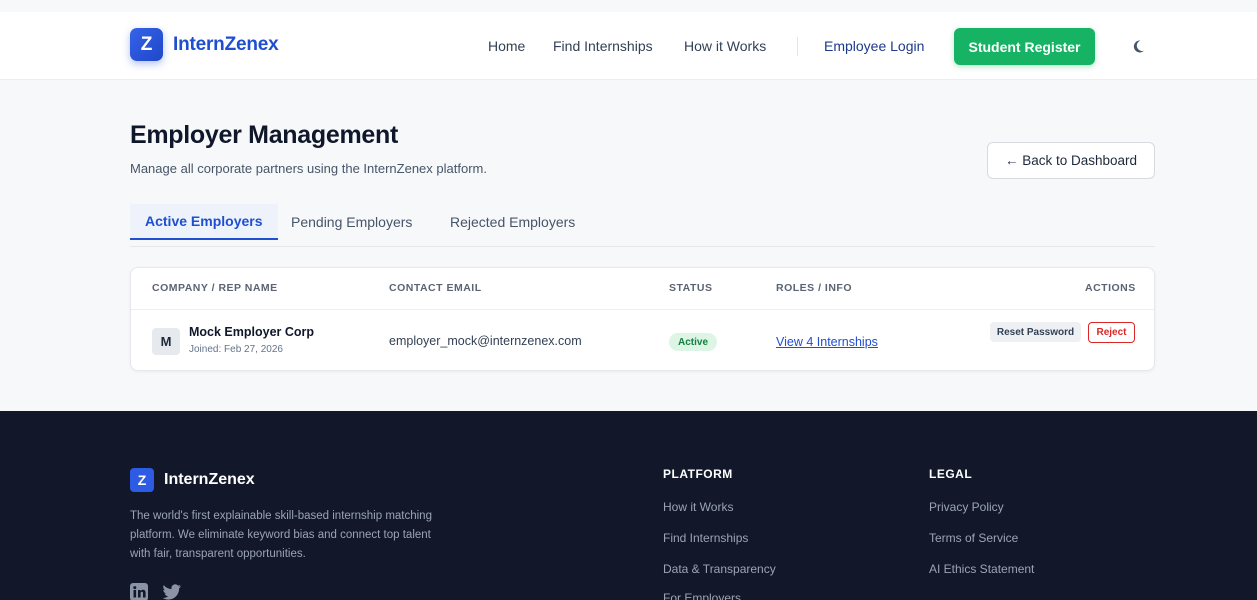  What do you see at coordinates (698, 474) in the screenshot?
I see `footer-platform-title: PLATFORM` at bounding box center [698, 474].